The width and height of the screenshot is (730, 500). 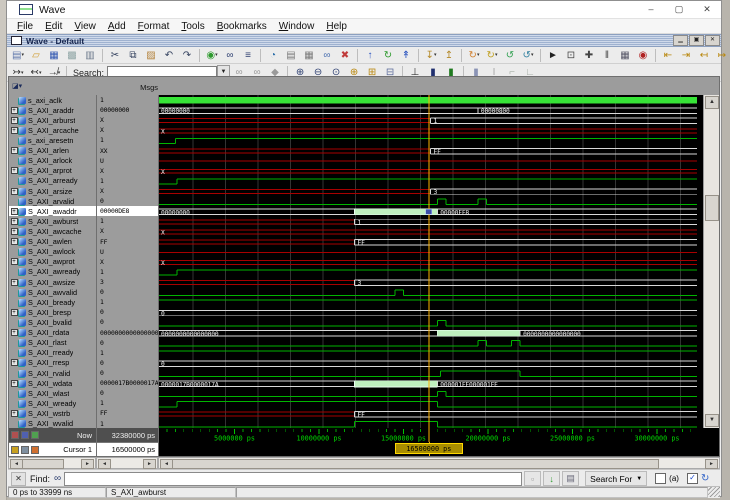 What do you see at coordinates (85, 26) in the screenshot?
I see `menu-view: View` at bounding box center [85, 26].